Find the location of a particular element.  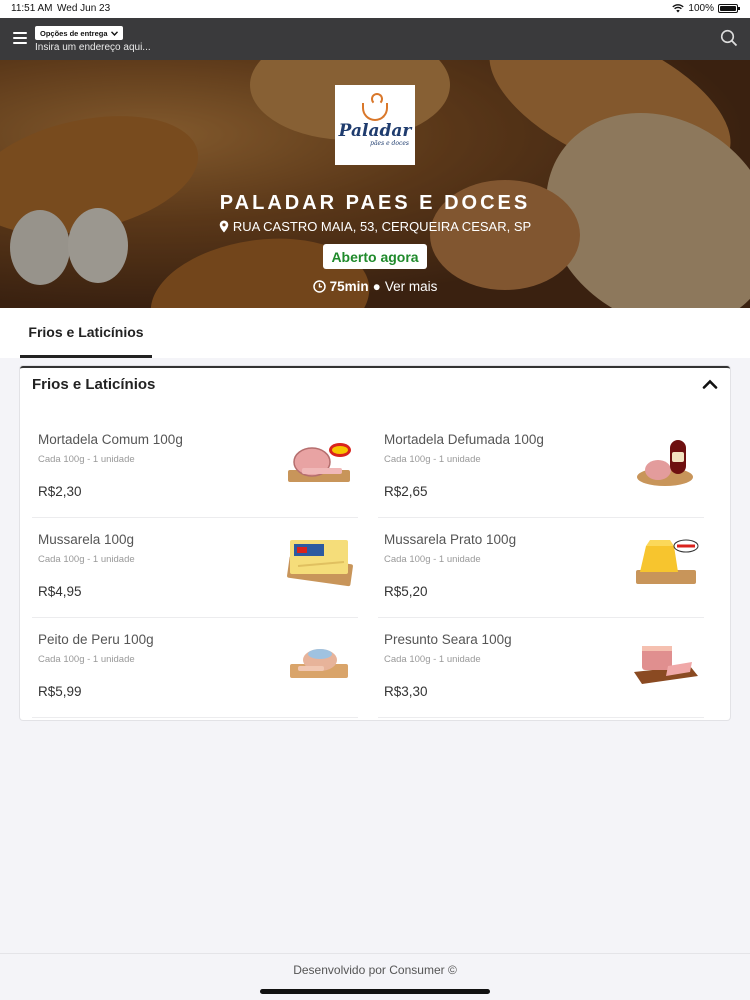

store-name: PALADAR PAES E DOCES is located at coordinates (375, 203).